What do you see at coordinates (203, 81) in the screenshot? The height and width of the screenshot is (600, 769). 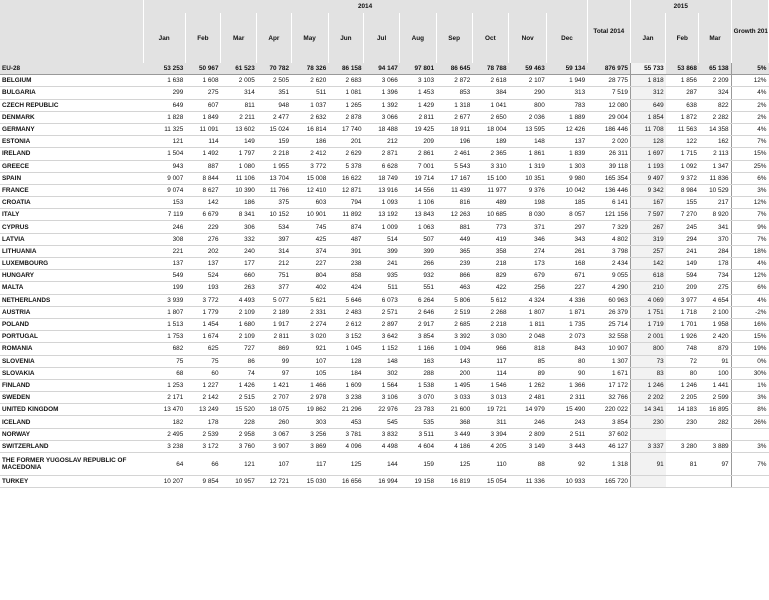 I see `value-2014-cell: 1 608` at bounding box center [203, 81].